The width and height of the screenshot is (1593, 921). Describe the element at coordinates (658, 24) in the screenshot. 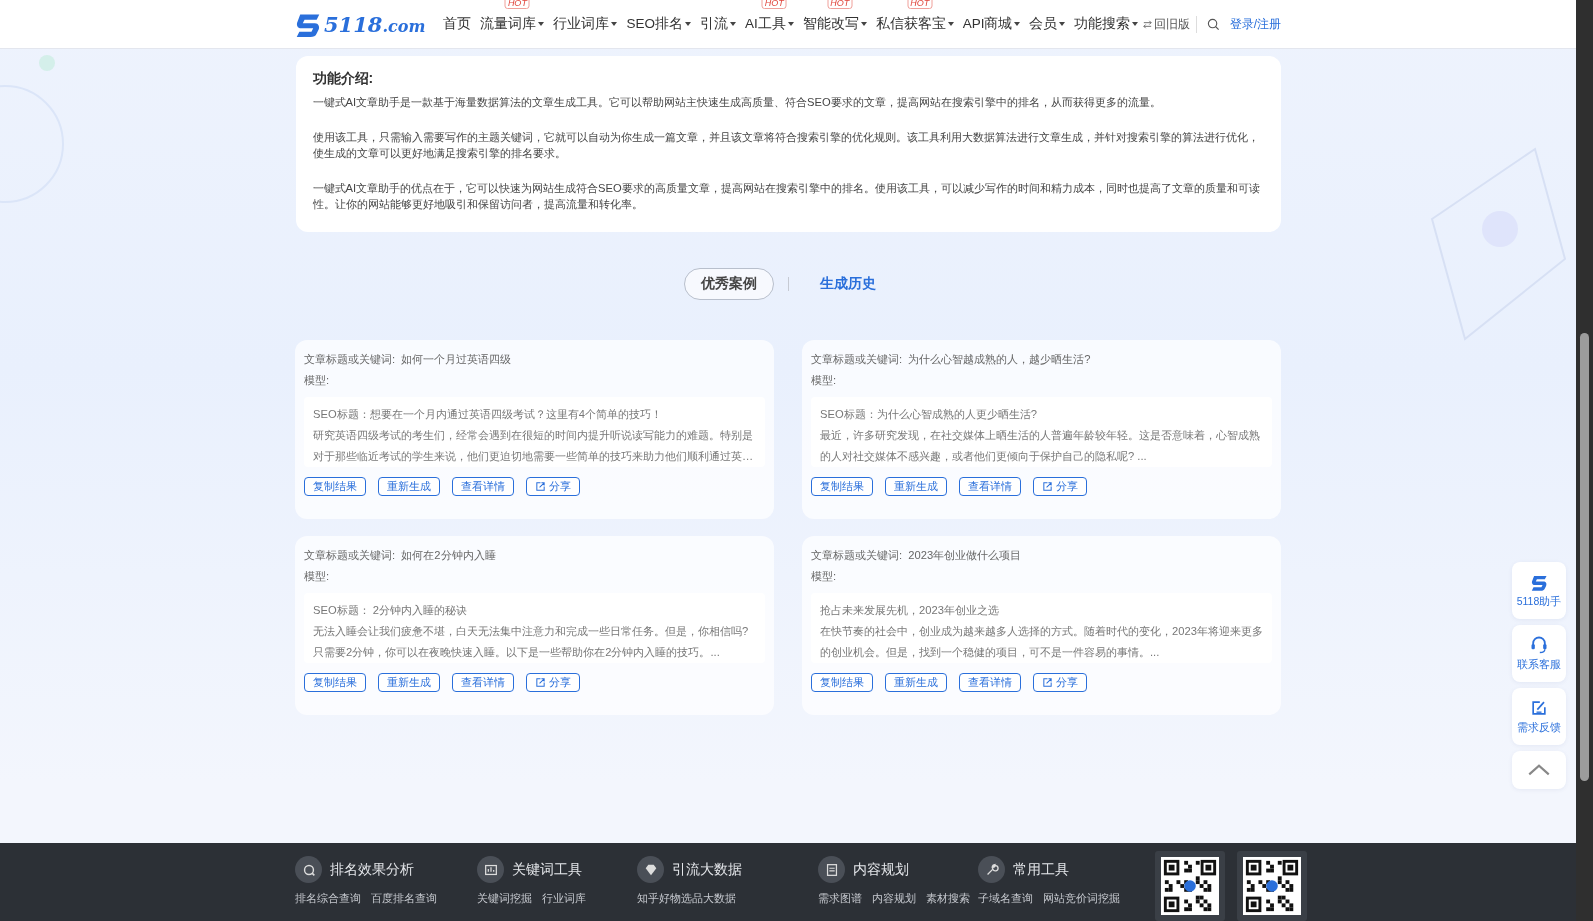

I see `nav-item: SEO排名` at that location.